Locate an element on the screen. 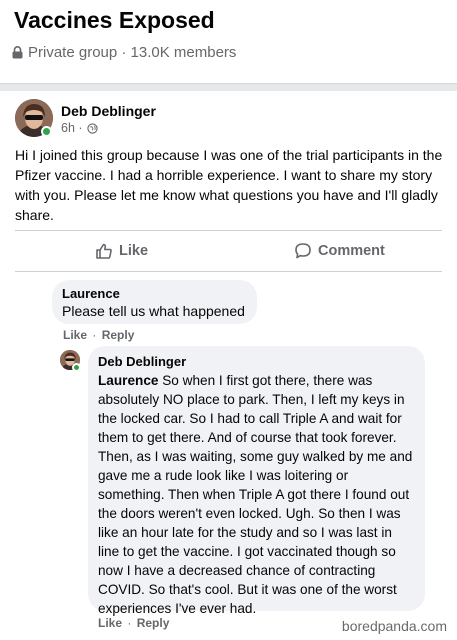  group-title: Vaccines Exposed is located at coordinates (114, 20).